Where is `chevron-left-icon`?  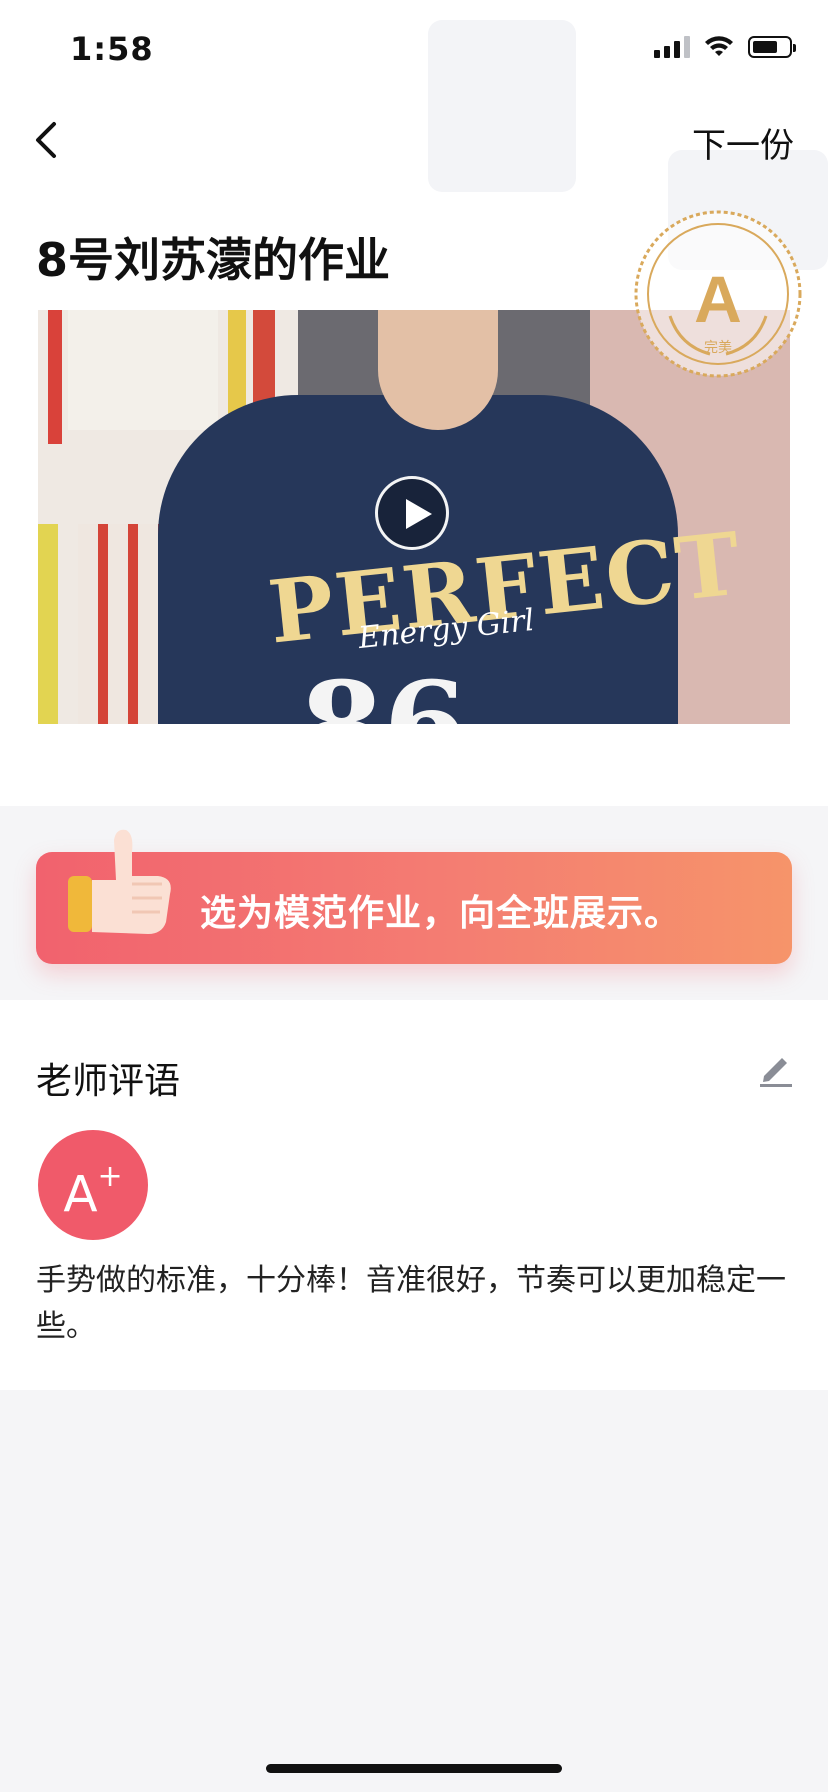
chevron-left-icon is located at coordinates (46, 140).